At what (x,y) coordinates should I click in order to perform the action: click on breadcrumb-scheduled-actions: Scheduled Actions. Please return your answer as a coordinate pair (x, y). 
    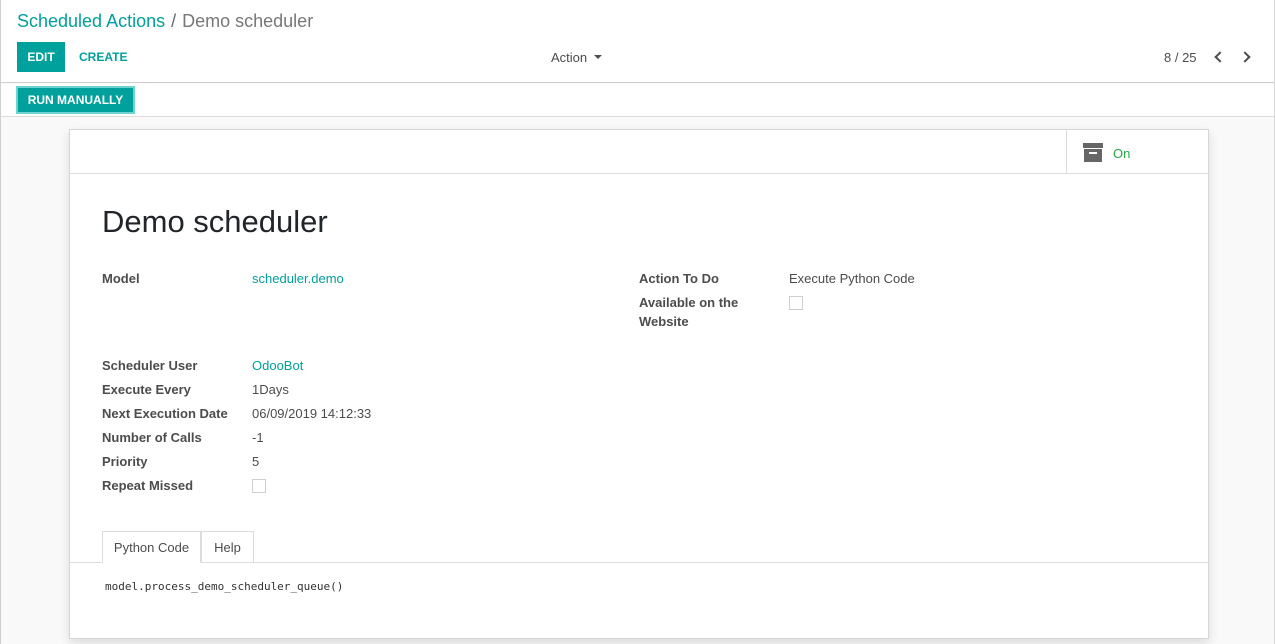
    Looking at the image, I should click on (91, 21).